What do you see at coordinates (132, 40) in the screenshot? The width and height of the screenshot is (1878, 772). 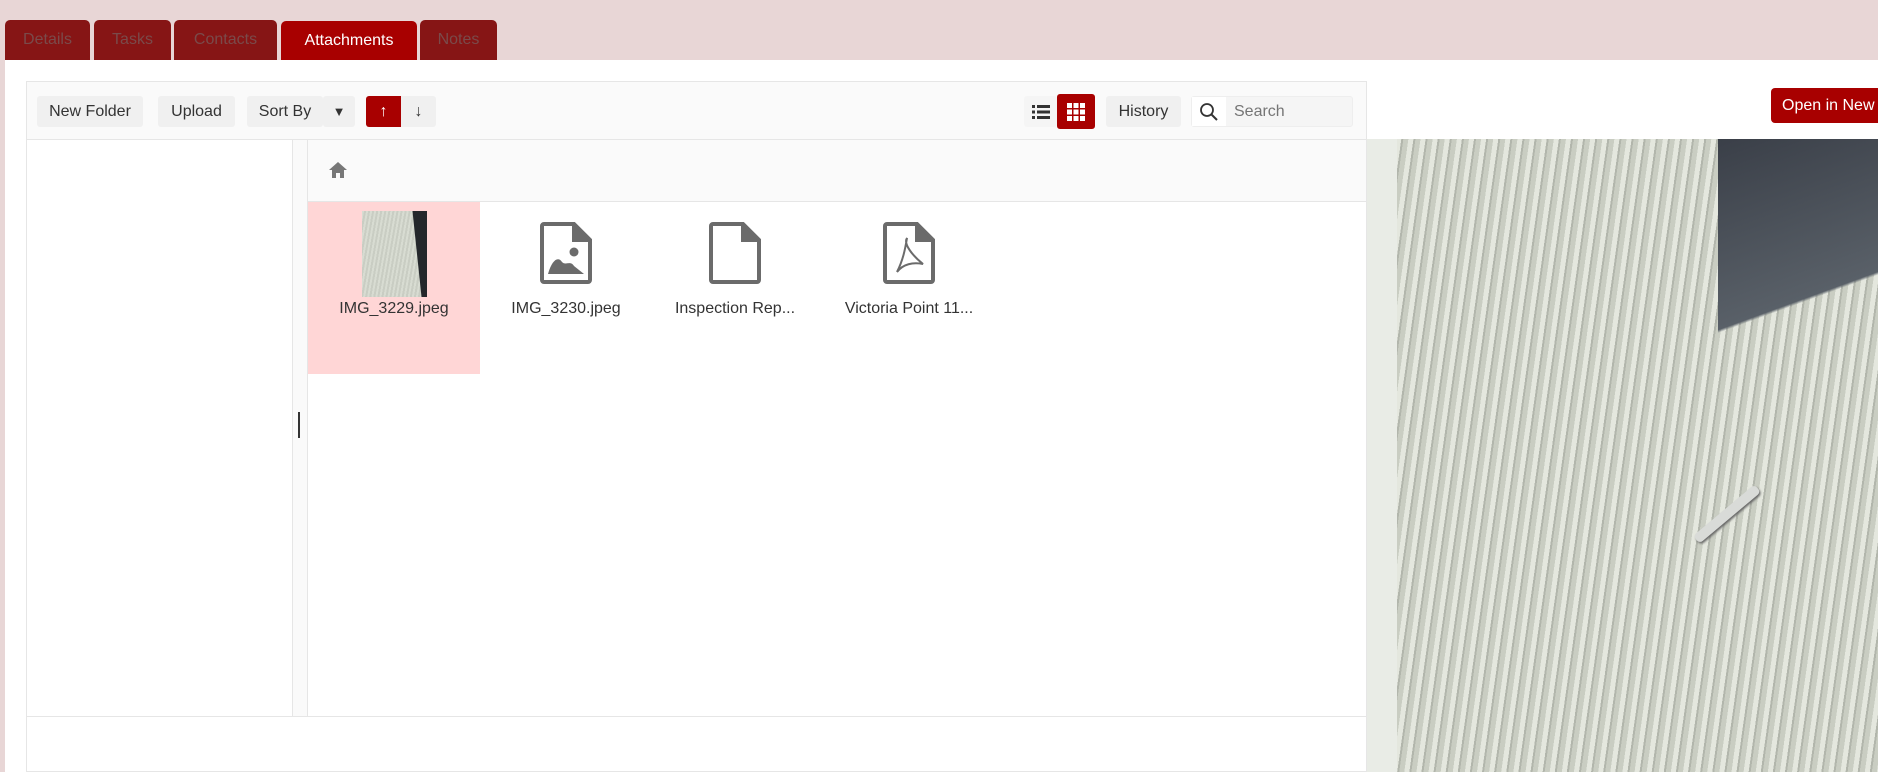 I see `tab-tasks: Tasks` at bounding box center [132, 40].